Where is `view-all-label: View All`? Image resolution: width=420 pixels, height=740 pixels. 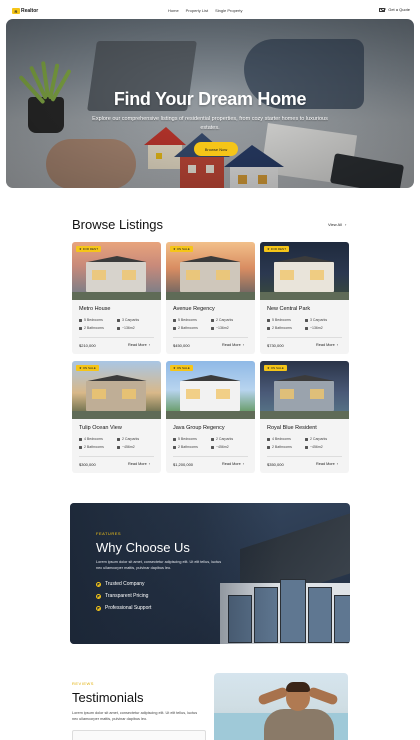
view-all-label: View All is located at coordinates (335, 224).